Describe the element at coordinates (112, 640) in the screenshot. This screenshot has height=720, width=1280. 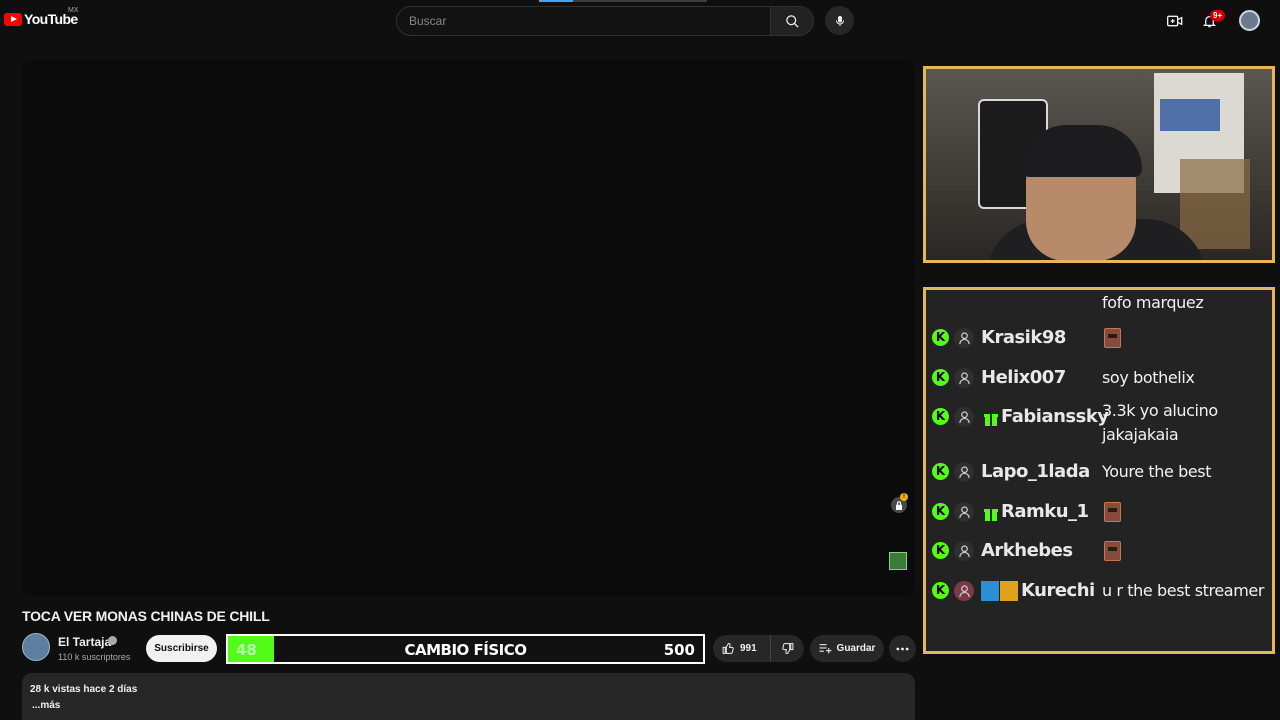
I see `verified-icon` at that location.